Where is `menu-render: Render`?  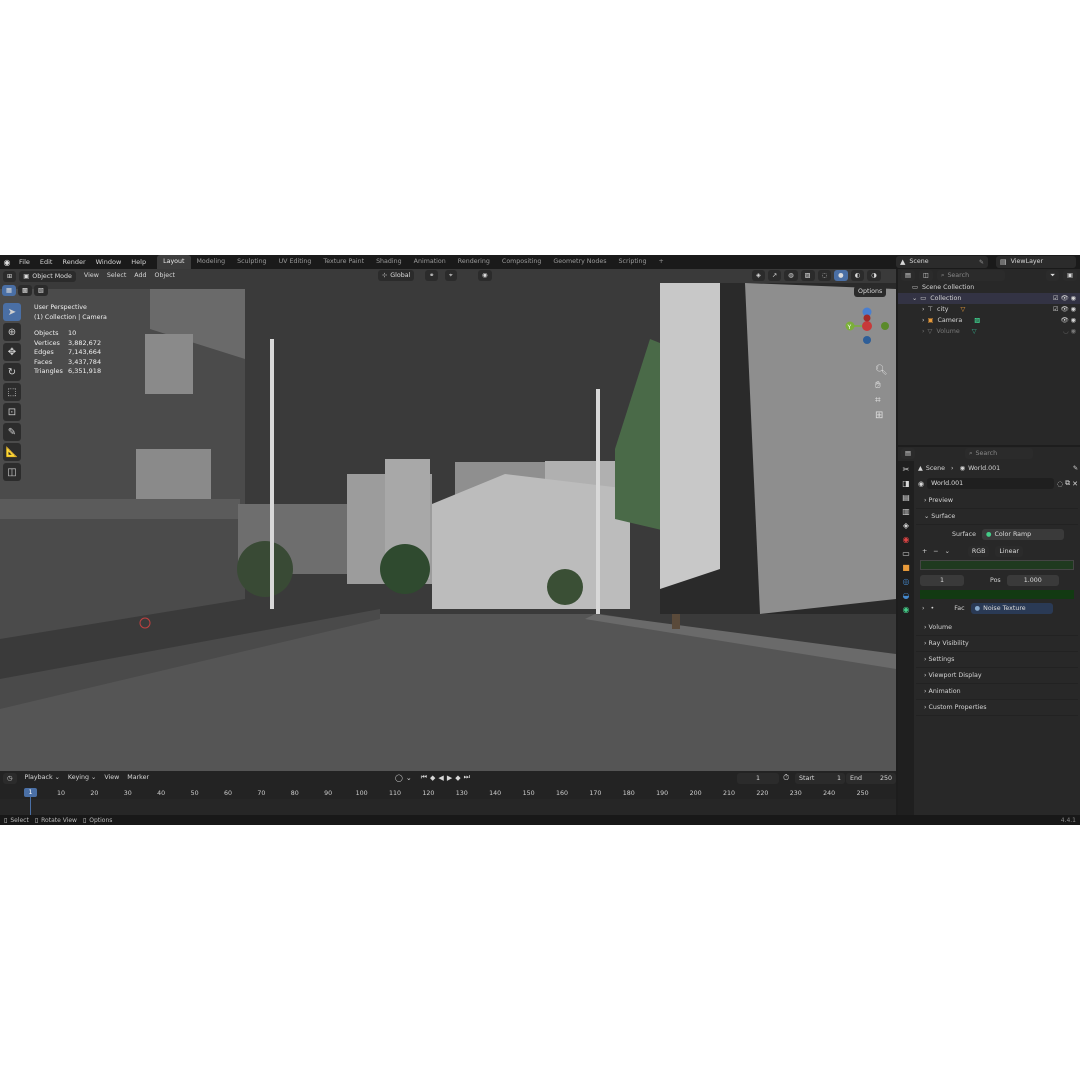 menu-render: Render is located at coordinates (73, 262).